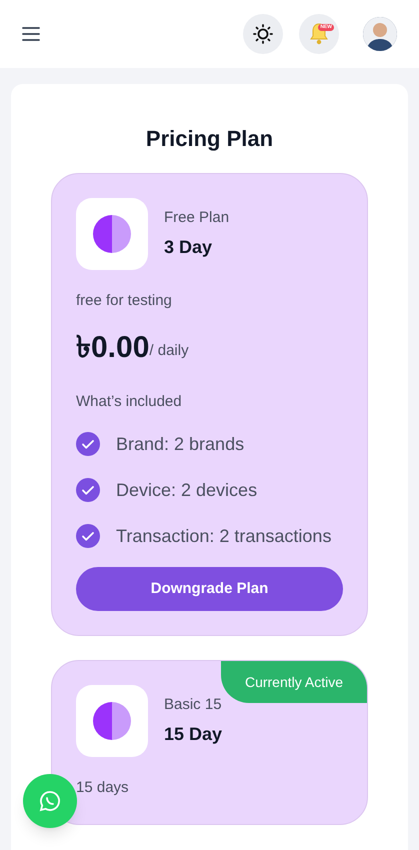 The height and width of the screenshot is (850, 419). Describe the element at coordinates (50, 801) in the screenshot. I see `chat-bubble-icon` at that location.